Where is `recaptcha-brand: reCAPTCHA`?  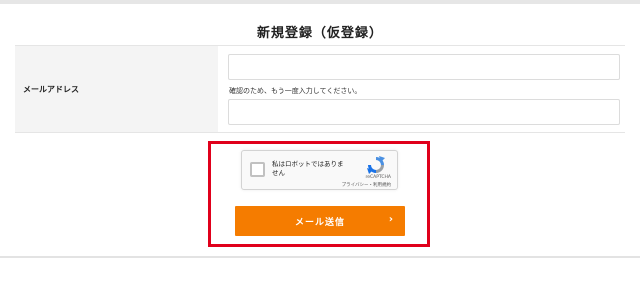
recaptcha-brand: reCAPTCHA is located at coordinates (378, 177).